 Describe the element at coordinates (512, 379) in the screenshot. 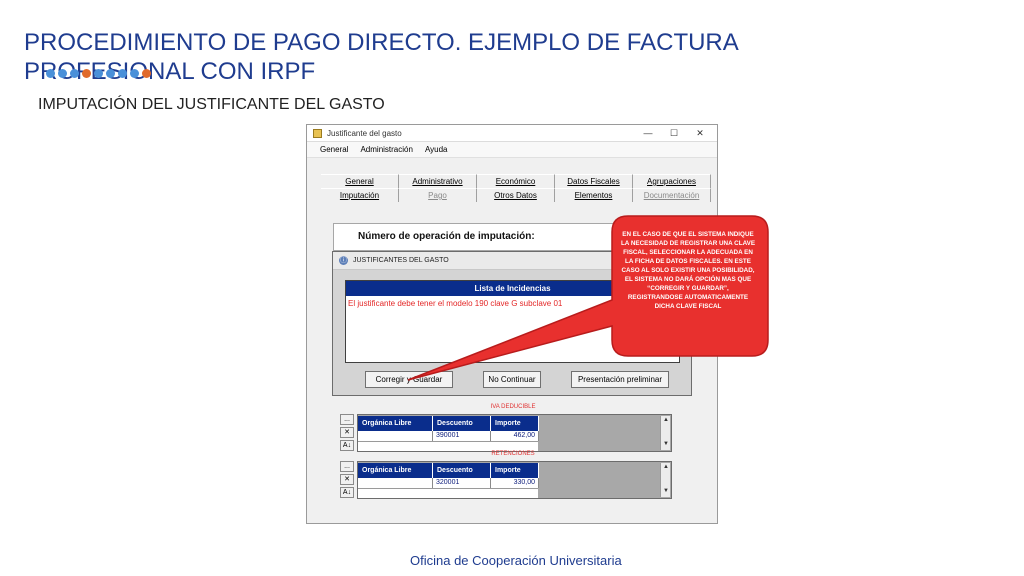

I see `no-continuar-button: No Continuar` at that location.